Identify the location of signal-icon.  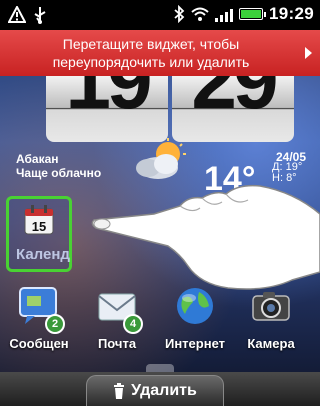
(224, 14).